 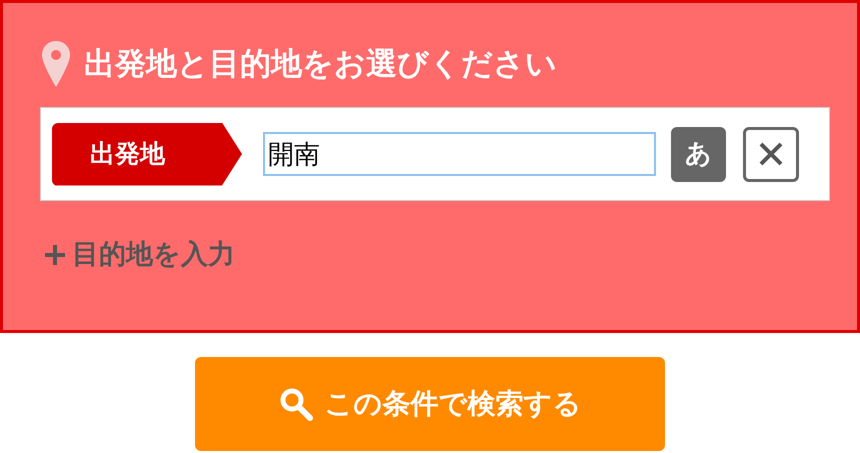 I want to click on clear-button, so click(x=771, y=154).